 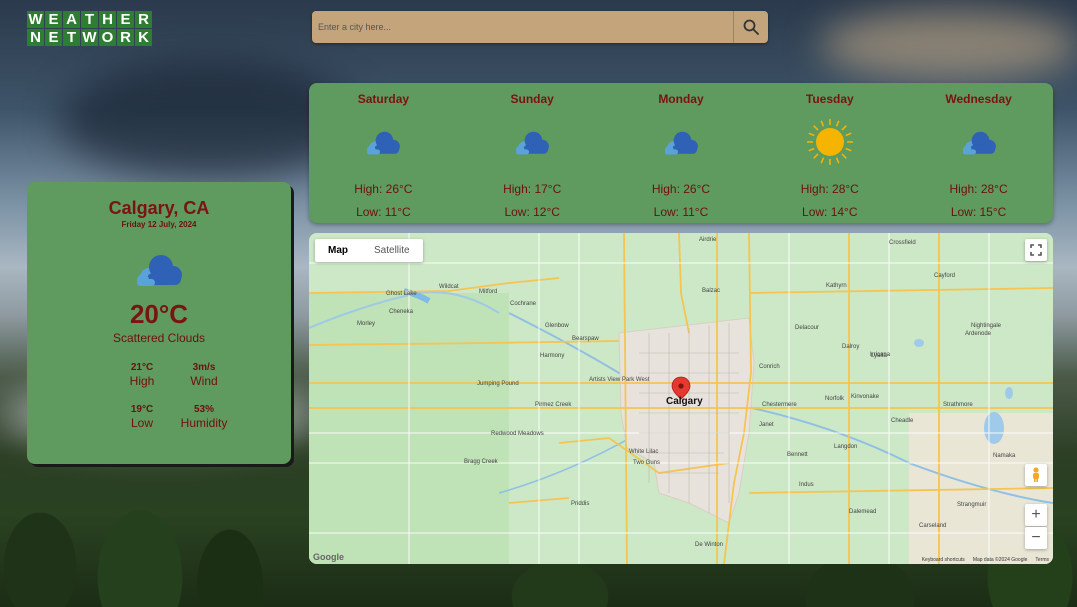 I want to click on search-button, so click(x=750, y=27).